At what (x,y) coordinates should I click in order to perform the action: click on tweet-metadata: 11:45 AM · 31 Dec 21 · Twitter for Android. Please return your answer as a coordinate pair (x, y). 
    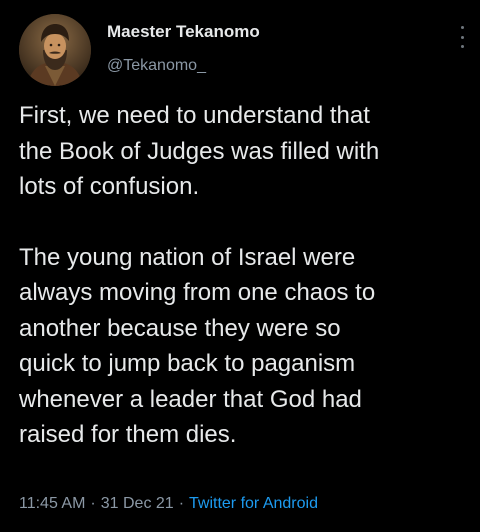
    Looking at the image, I should click on (168, 504).